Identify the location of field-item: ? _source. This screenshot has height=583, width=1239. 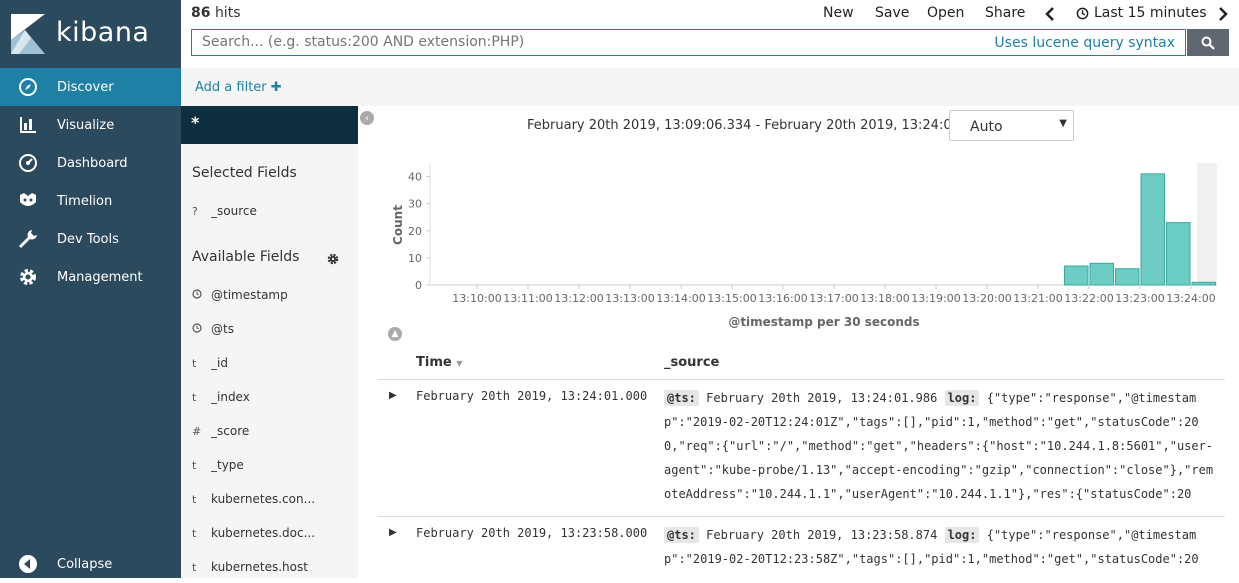
(272, 211).